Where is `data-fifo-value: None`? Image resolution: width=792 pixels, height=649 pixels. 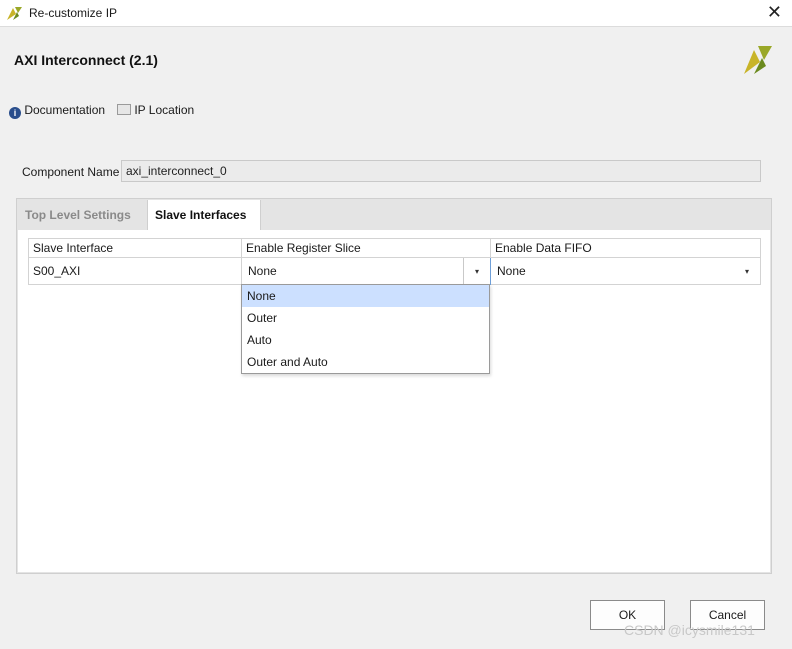
data-fifo-value: None is located at coordinates (511, 271).